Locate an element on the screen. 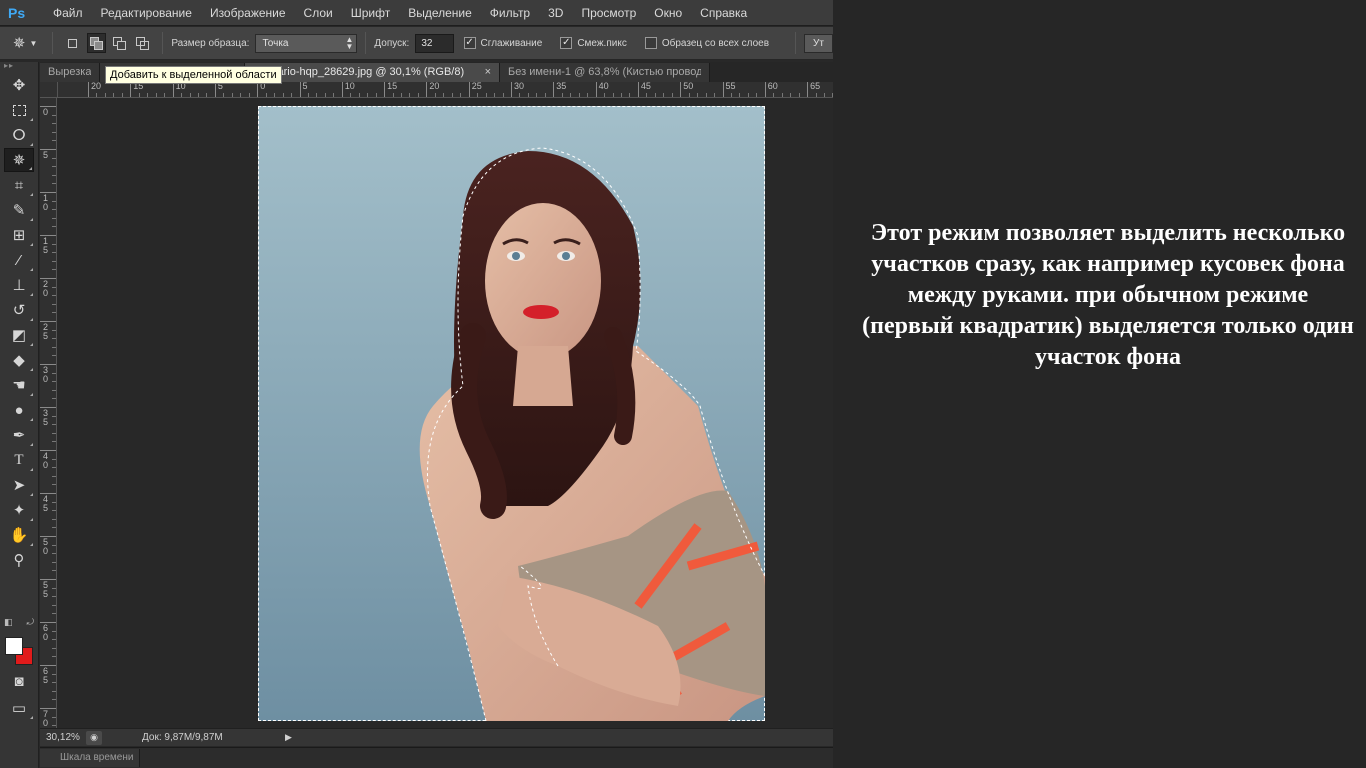 The height and width of the screenshot is (768, 1366). eyedropper-tool: ✎ is located at coordinates (19, 210).